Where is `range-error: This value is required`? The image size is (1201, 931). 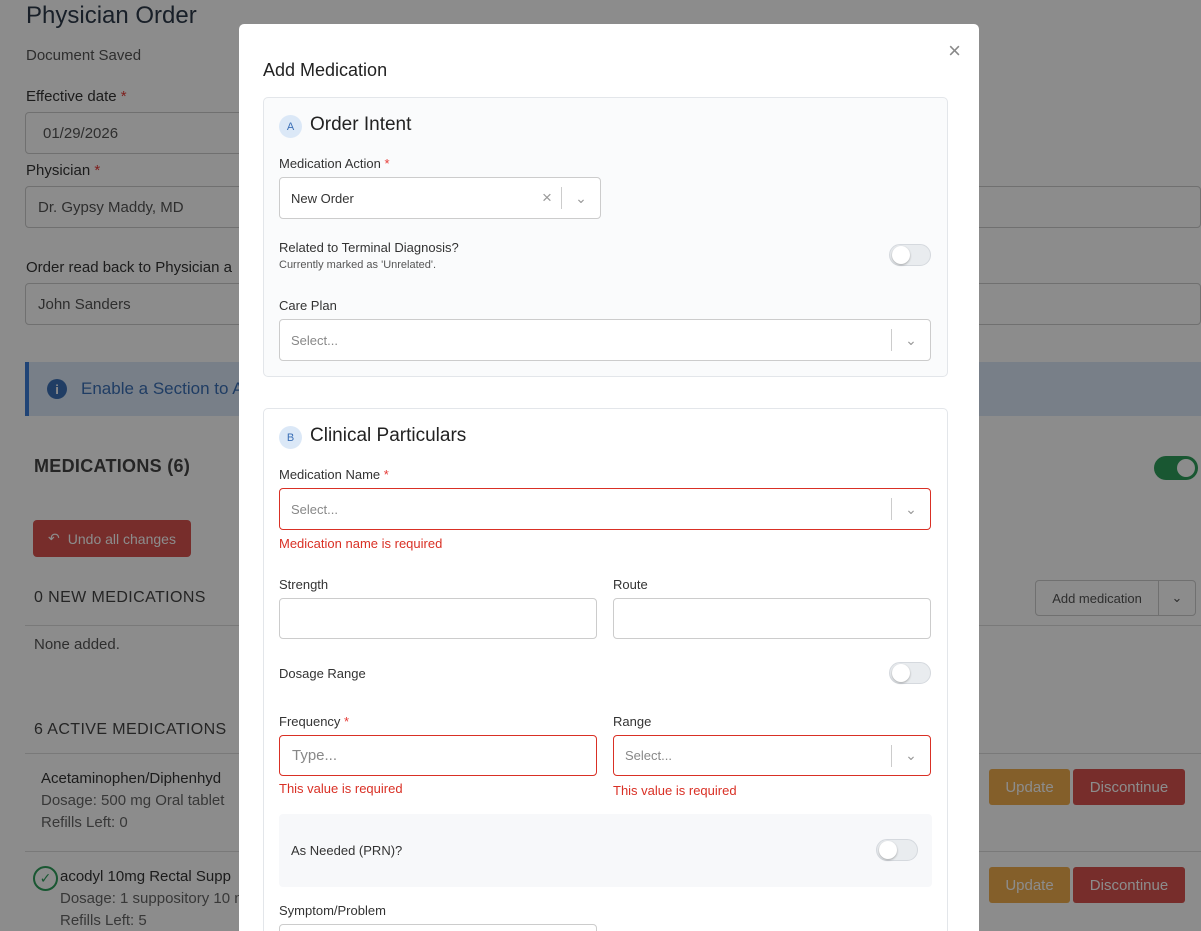
range-error: This value is required is located at coordinates (675, 790).